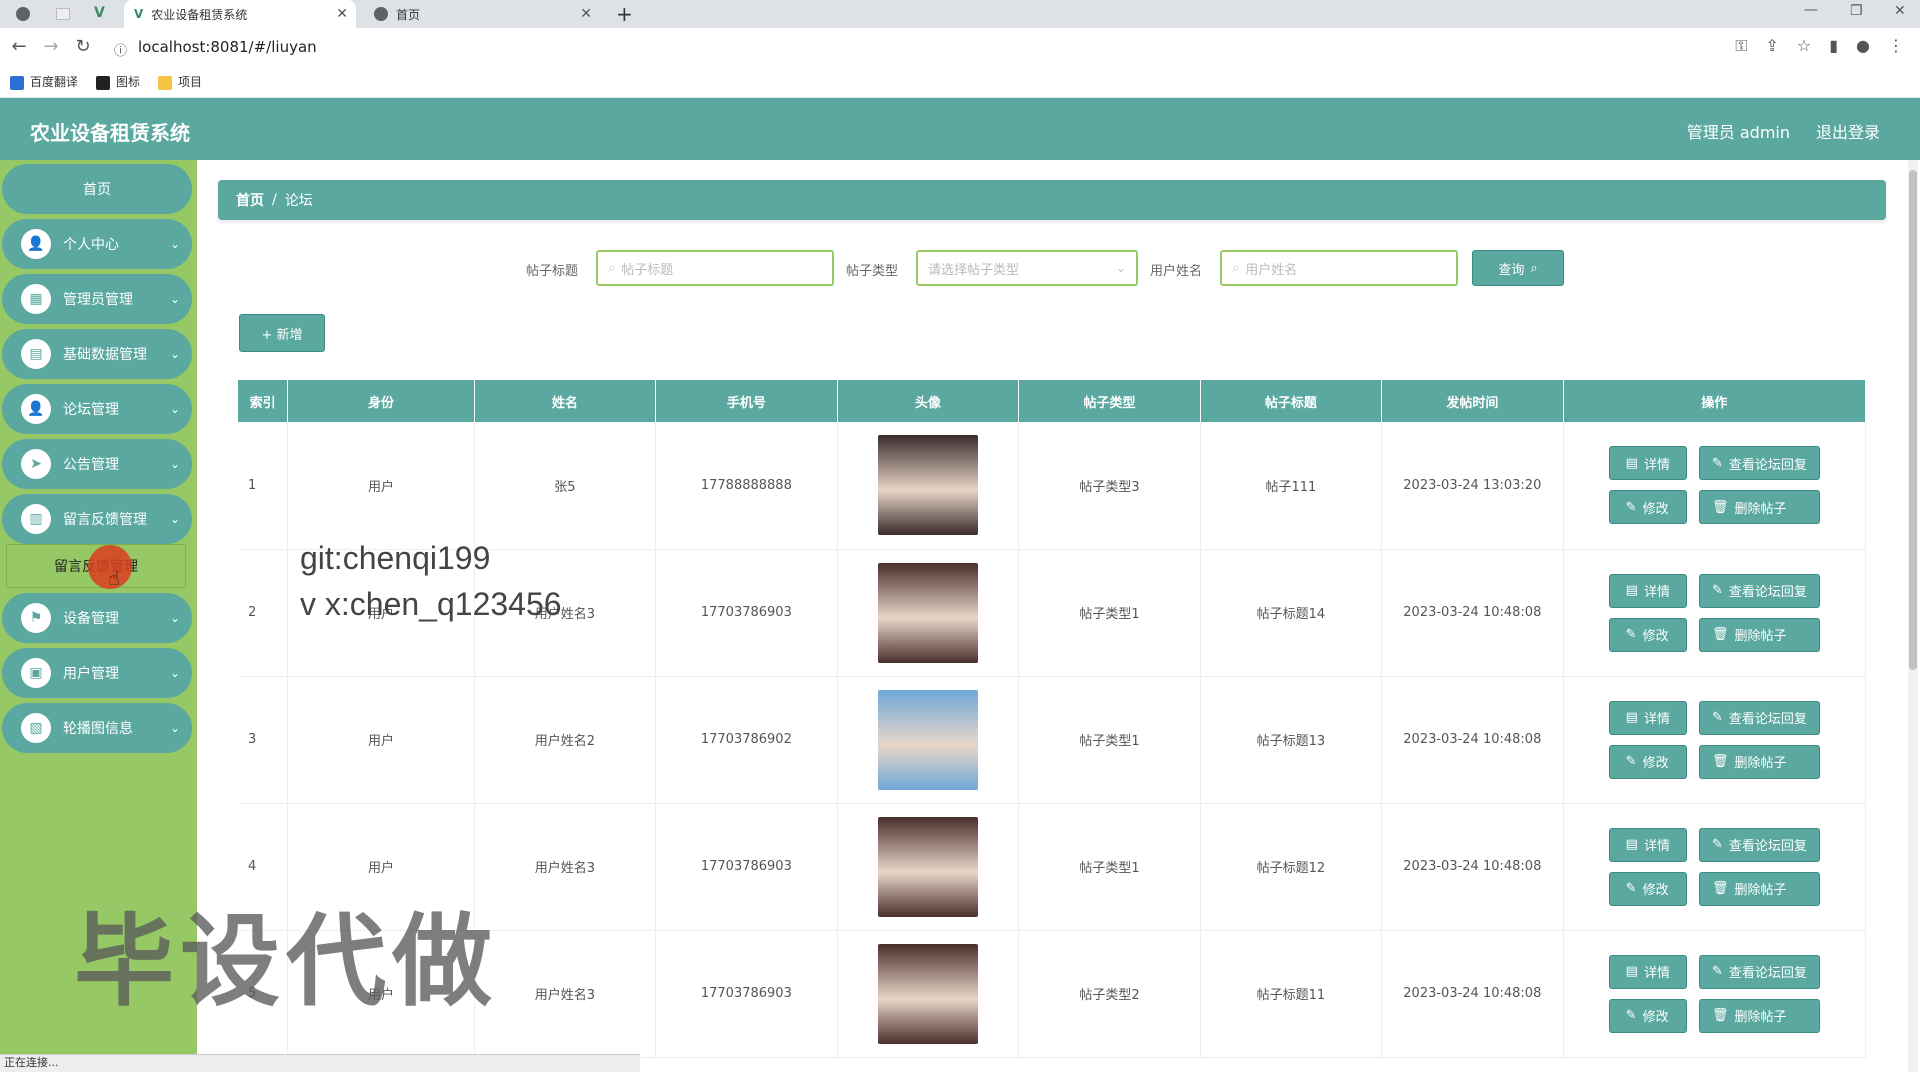 The width and height of the screenshot is (1920, 1072). What do you see at coordinates (1833, 46) in the screenshot?
I see `sidepanel-icon: ▮` at bounding box center [1833, 46].